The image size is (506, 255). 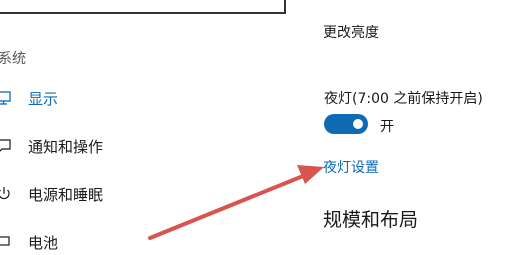 What do you see at coordinates (236, 202) in the screenshot?
I see `annotation-arrow-icon` at bounding box center [236, 202].